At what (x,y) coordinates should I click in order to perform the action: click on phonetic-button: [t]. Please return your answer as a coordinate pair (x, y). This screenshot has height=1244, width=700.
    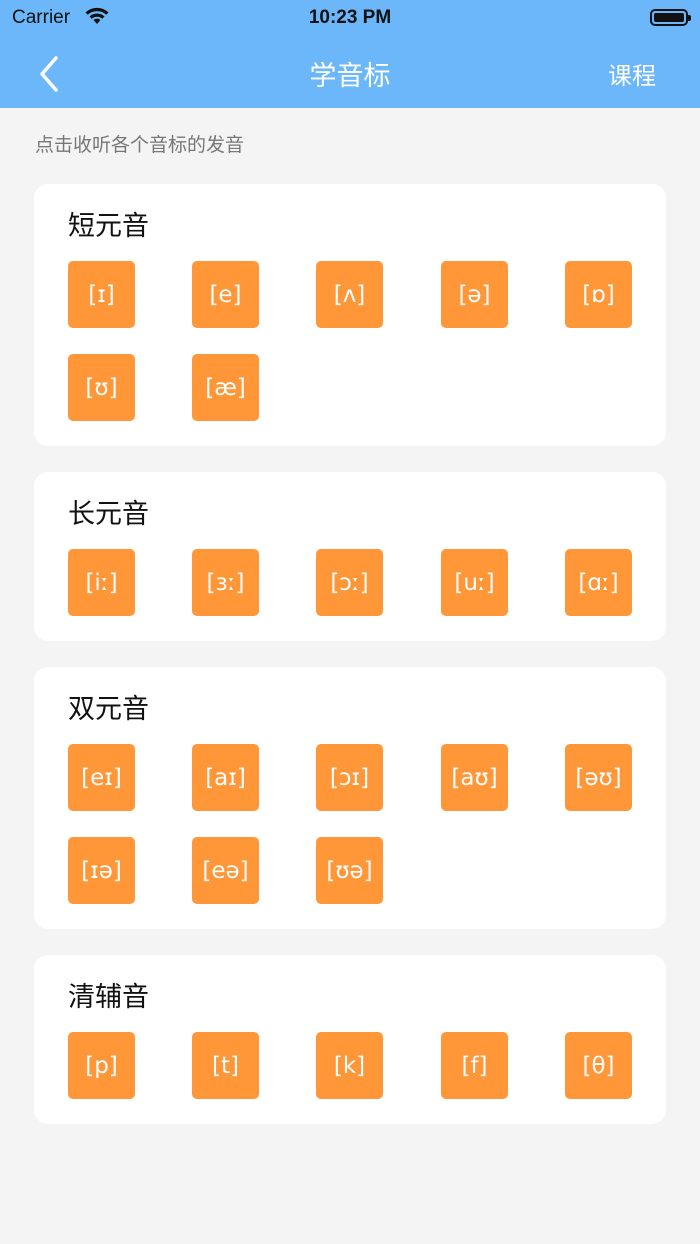
    Looking at the image, I should click on (225, 1065).